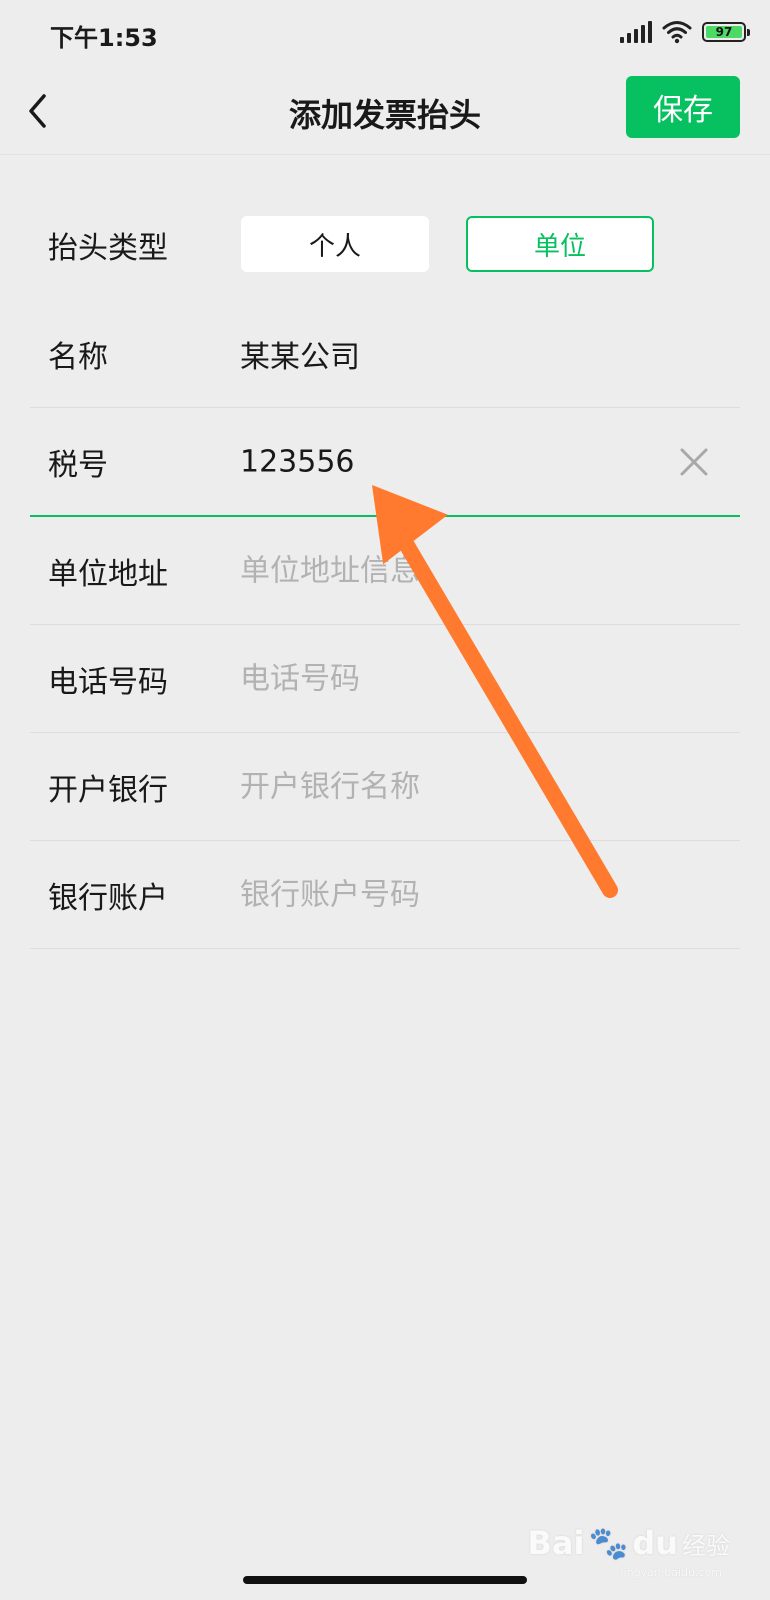 This screenshot has width=770, height=1600. I want to click on watermark-logo: Bai 🐾 du 经验 jingyan.baidu.com, so click(628, 1551).